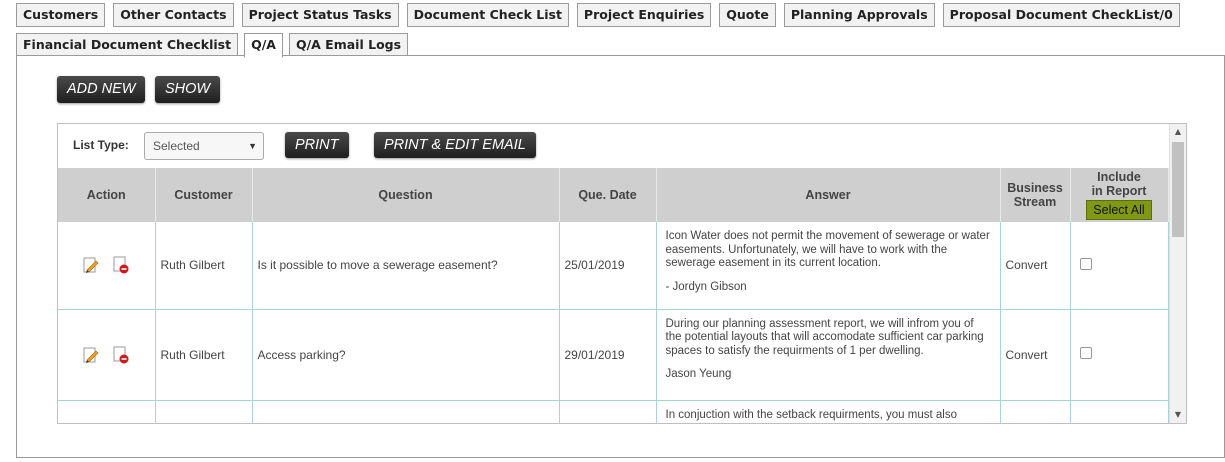 The height and width of the screenshot is (462, 1225). What do you see at coordinates (608, 355) in the screenshot?
I see `date-cell: 29/01/2019` at bounding box center [608, 355].